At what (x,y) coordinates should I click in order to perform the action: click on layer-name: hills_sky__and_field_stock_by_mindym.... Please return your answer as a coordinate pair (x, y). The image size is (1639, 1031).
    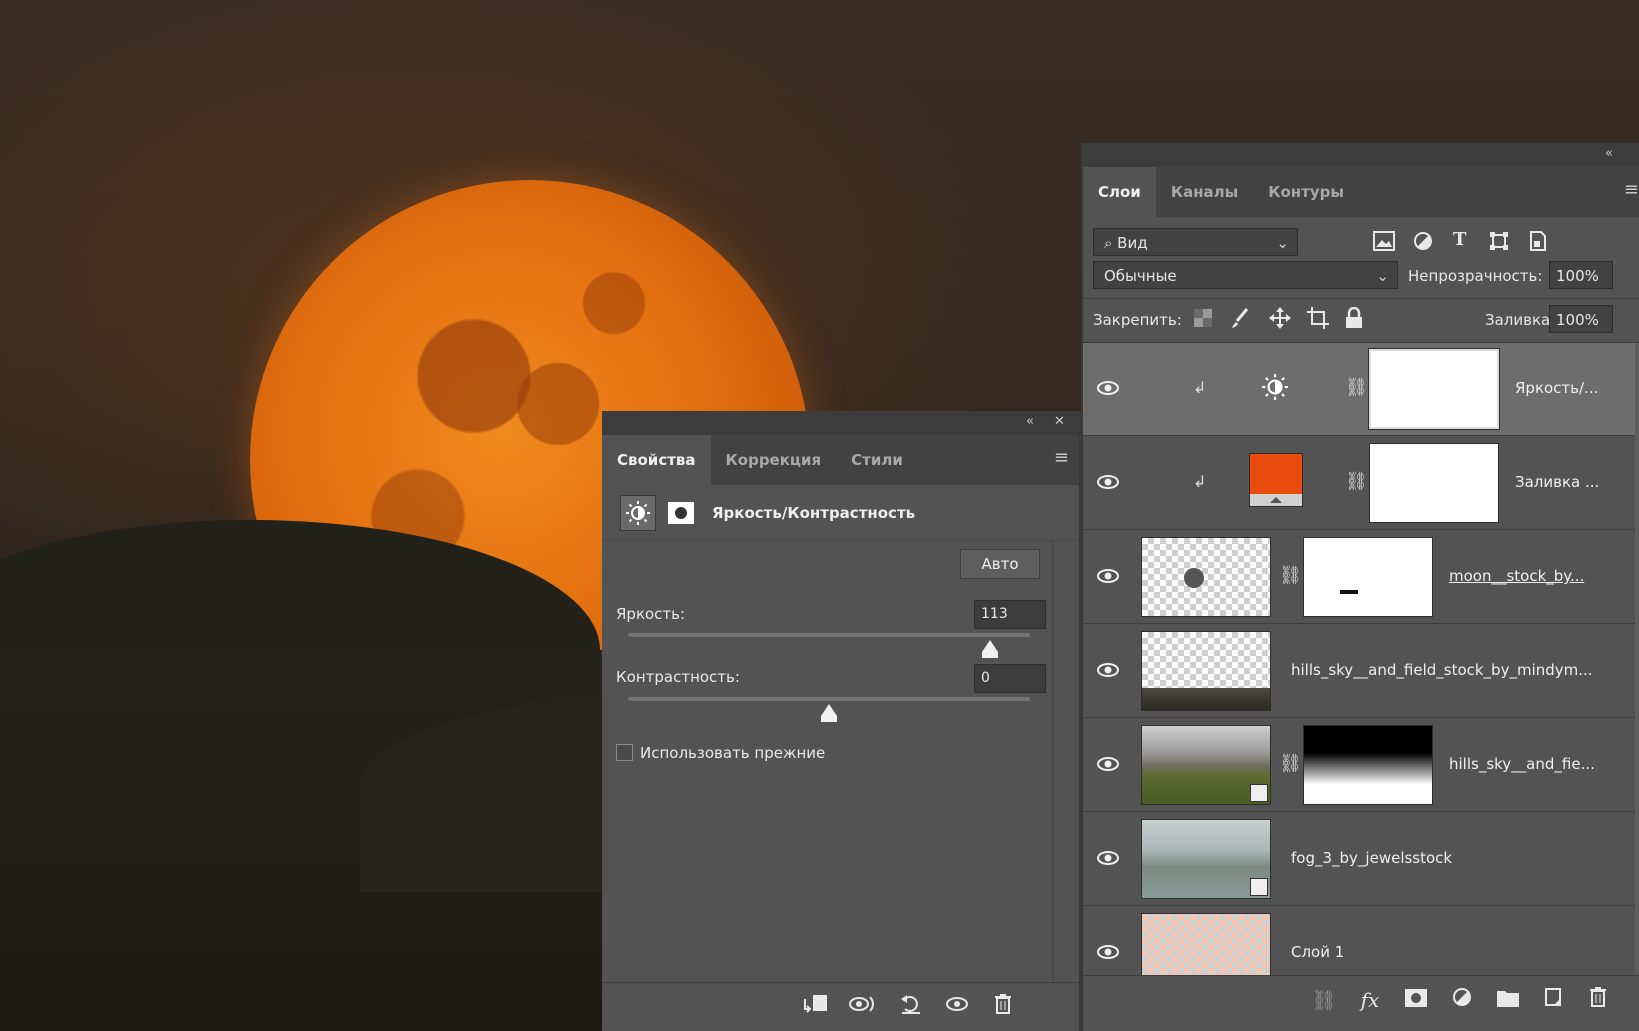
    Looking at the image, I should click on (1442, 670).